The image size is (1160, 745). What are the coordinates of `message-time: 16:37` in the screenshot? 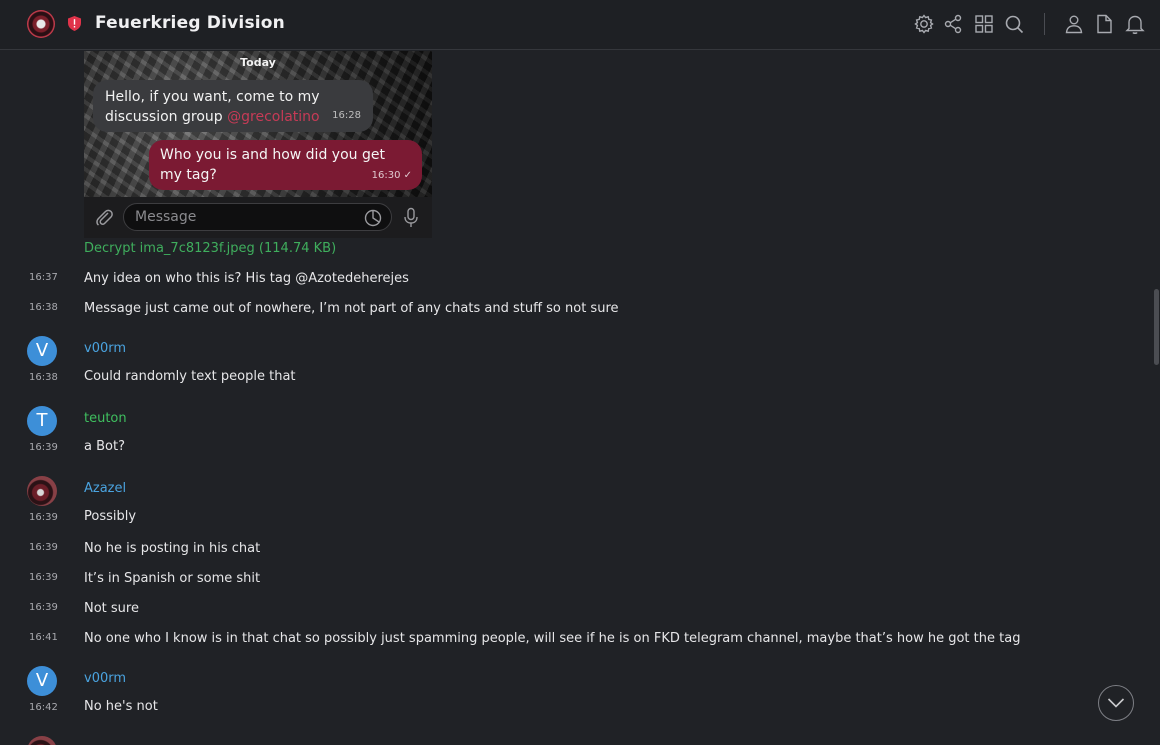 It's located at (43, 277).